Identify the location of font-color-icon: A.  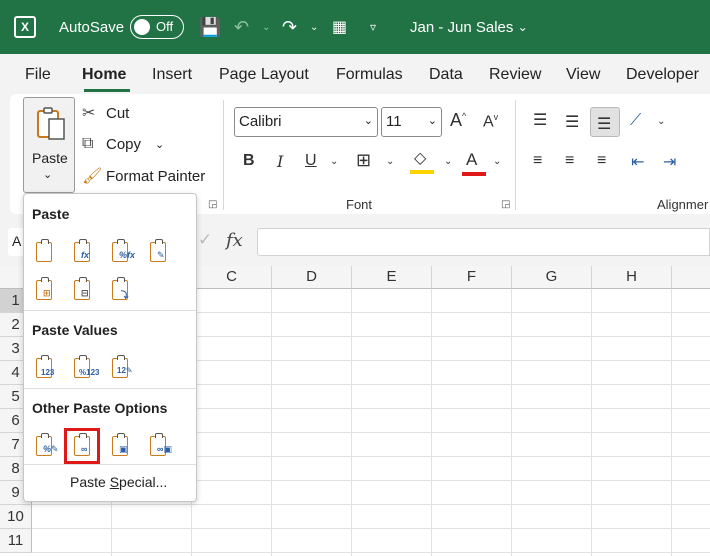
(474, 163).